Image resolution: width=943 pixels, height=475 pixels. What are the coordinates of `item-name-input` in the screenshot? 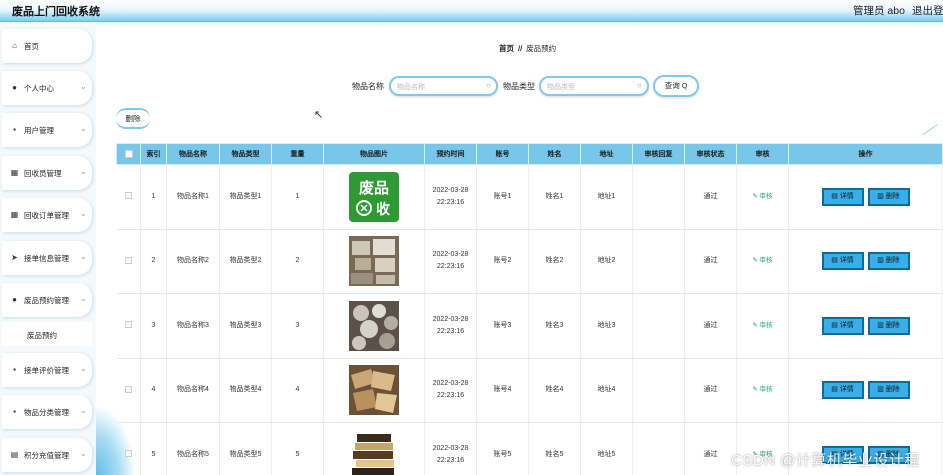 It's located at (437, 87).